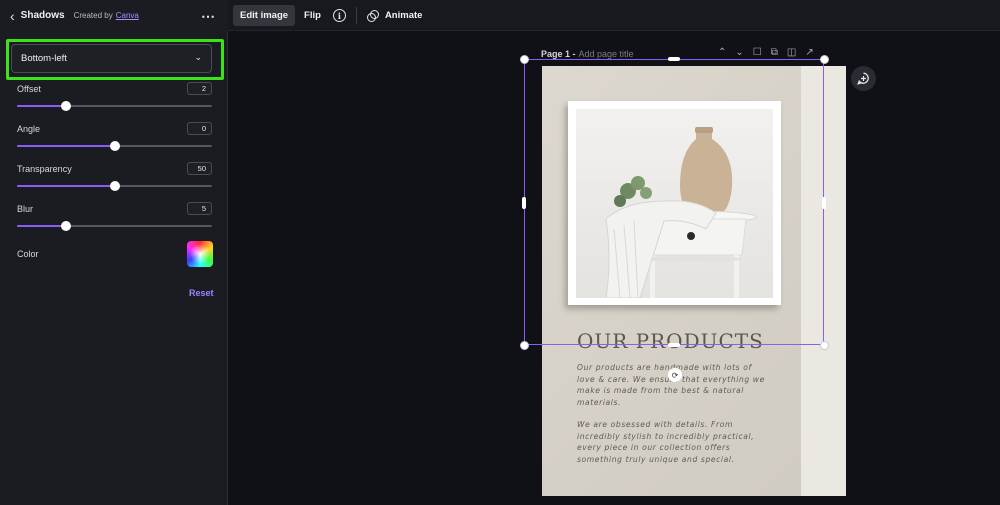 Image resolution: width=1000 pixels, height=505 pixels. I want to click on chevron-up-icon: ⌃, so click(722, 52).